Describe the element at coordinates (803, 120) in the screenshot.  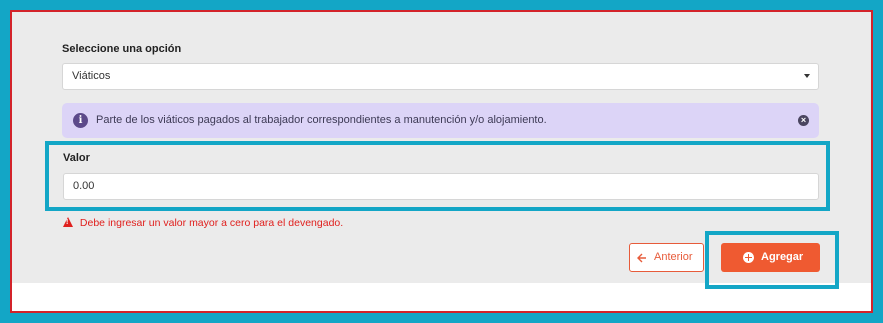
I see `close-icon: ×` at that location.